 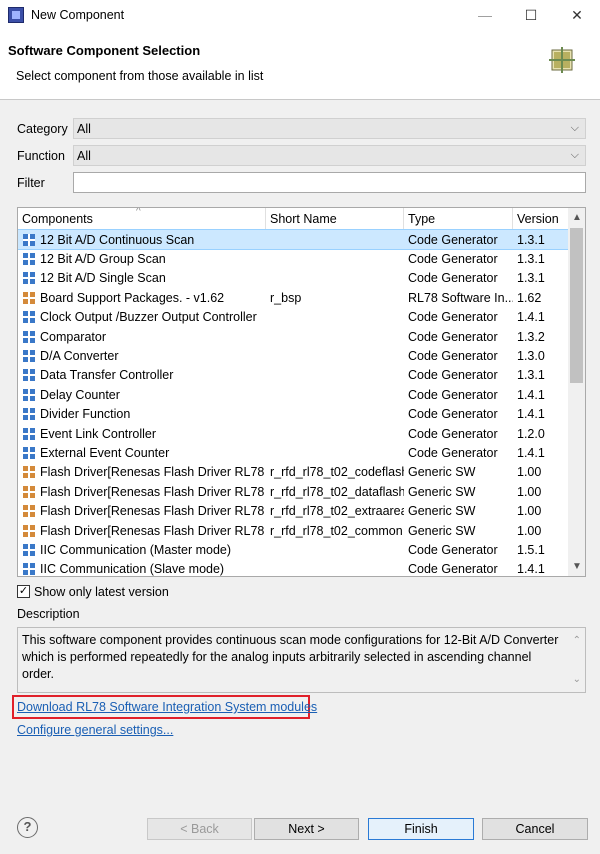 What do you see at coordinates (576, 305) in the screenshot?
I see `scrollbar-thumb` at bounding box center [576, 305].